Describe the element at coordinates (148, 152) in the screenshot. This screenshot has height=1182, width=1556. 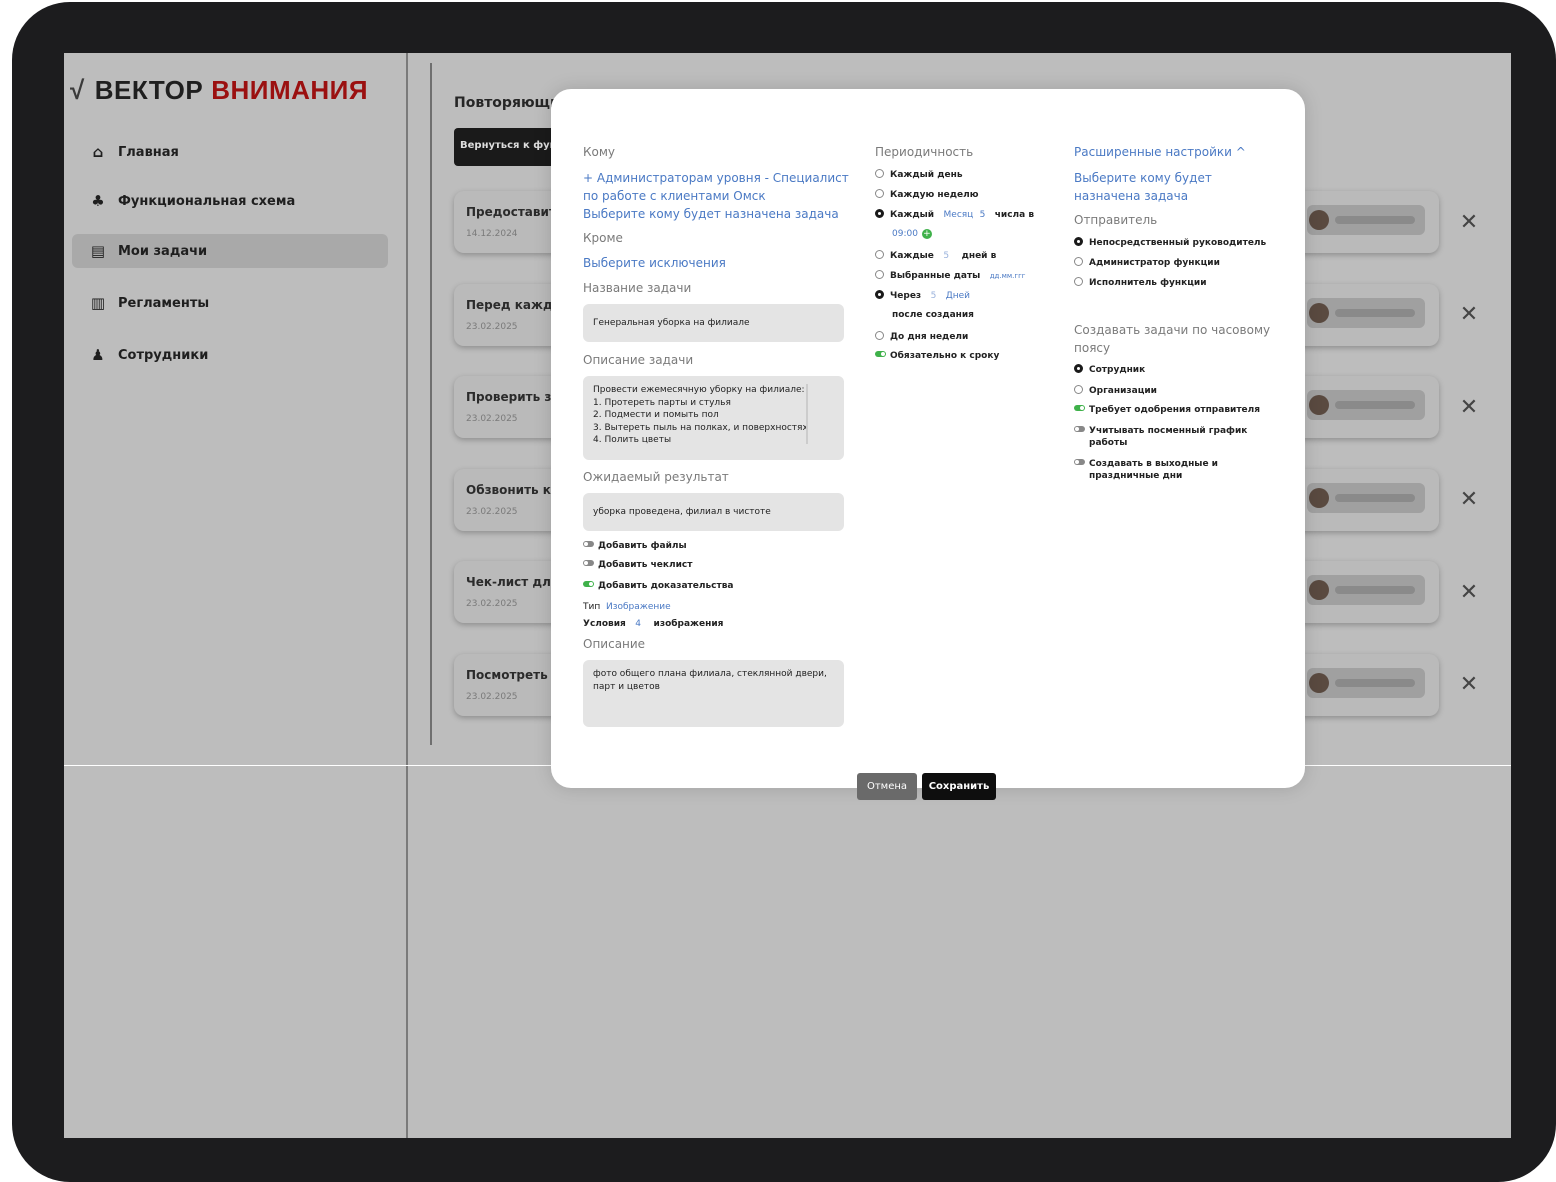
I see `sidebar-item-label: Главная` at that location.